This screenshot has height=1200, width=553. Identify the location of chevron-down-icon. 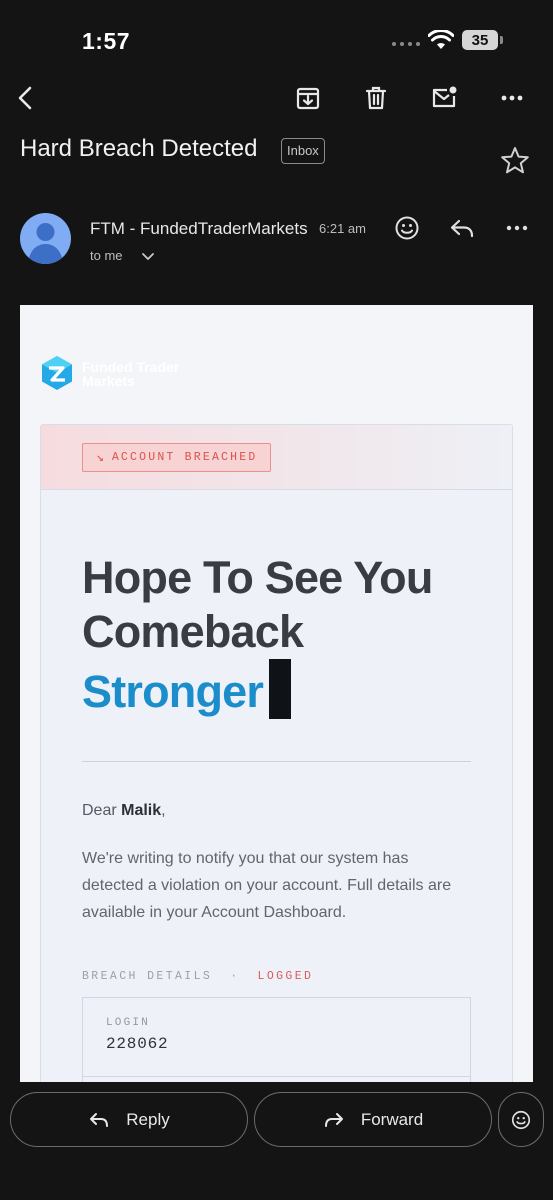
(148, 256).